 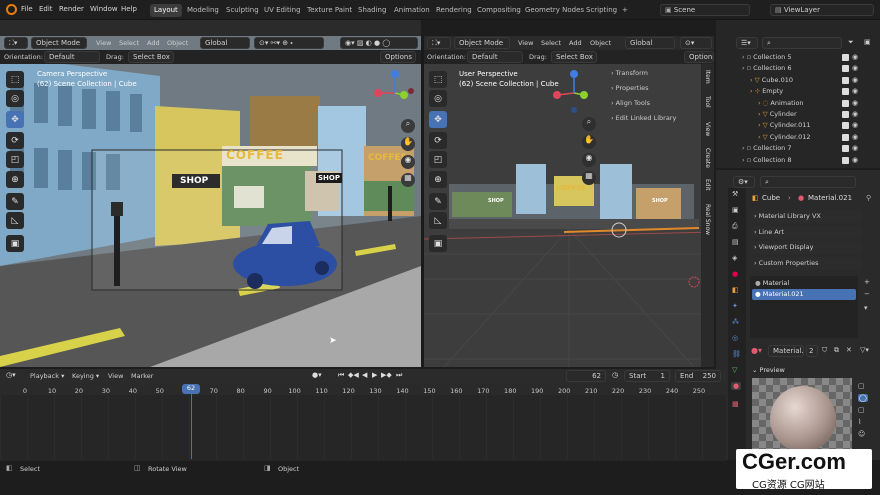 I want to click on right-options-dropdown: Options, so click(x=699, y=57).